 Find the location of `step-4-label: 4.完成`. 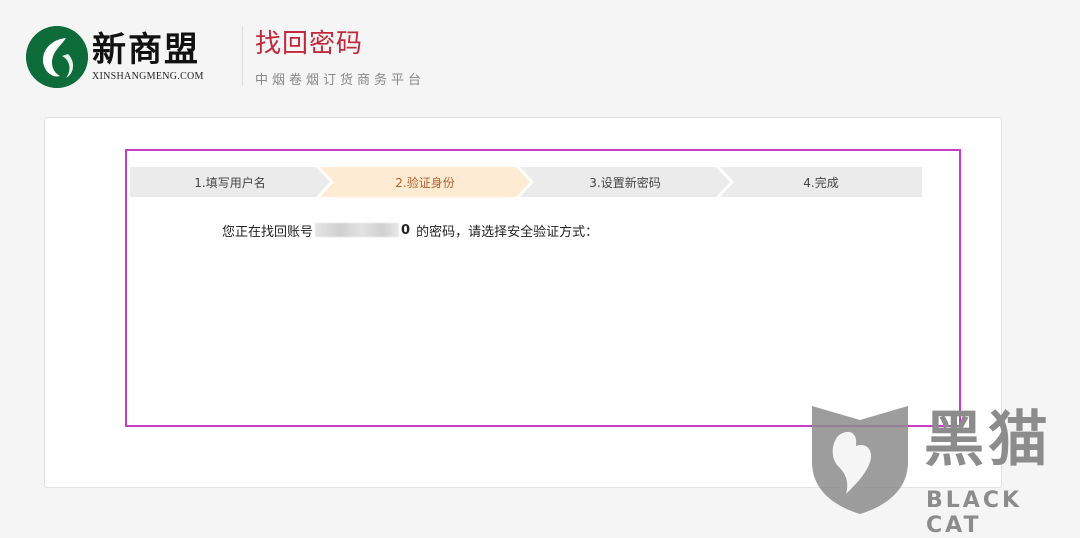

step-4-label: 4.完成 is located at coordinates (821, 182).